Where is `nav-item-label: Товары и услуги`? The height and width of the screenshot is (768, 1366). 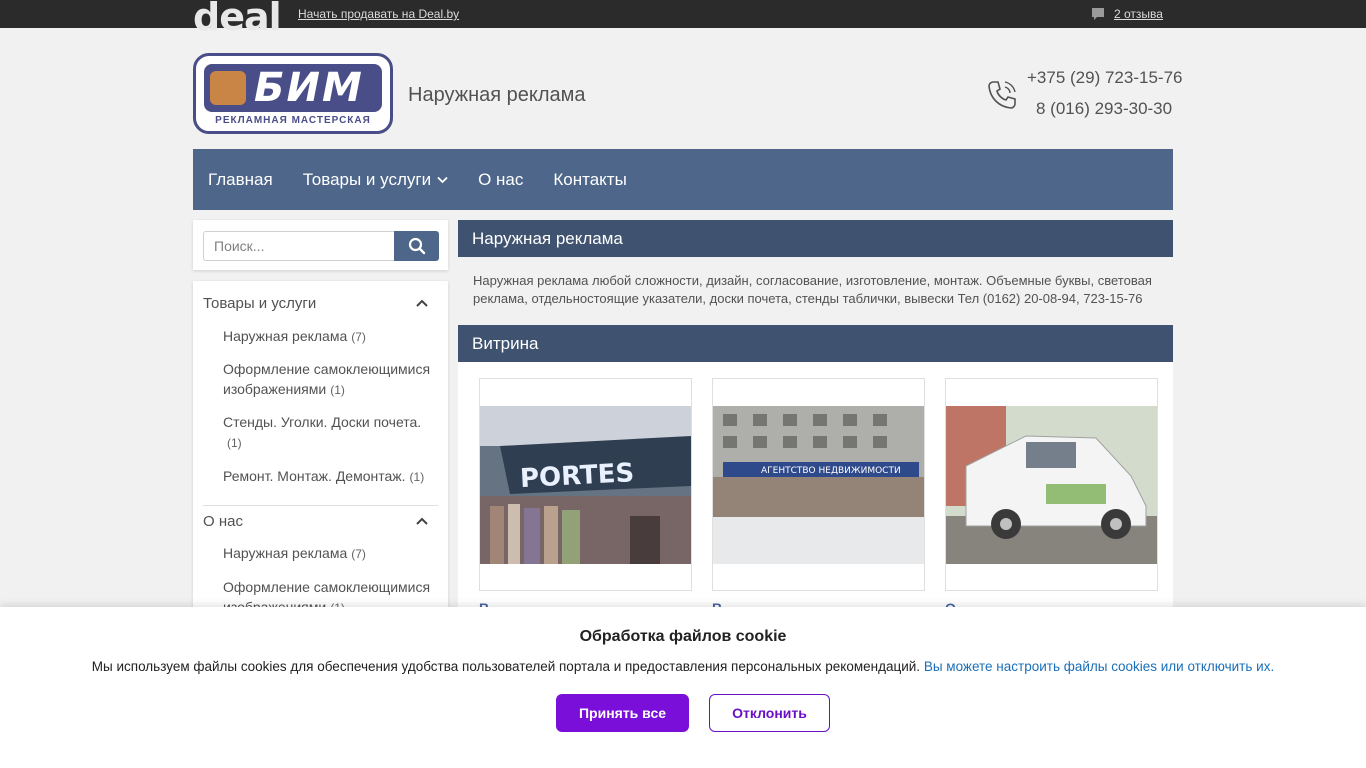
nav-item-label: Товары и услуги is located at coordinates (367, 179).